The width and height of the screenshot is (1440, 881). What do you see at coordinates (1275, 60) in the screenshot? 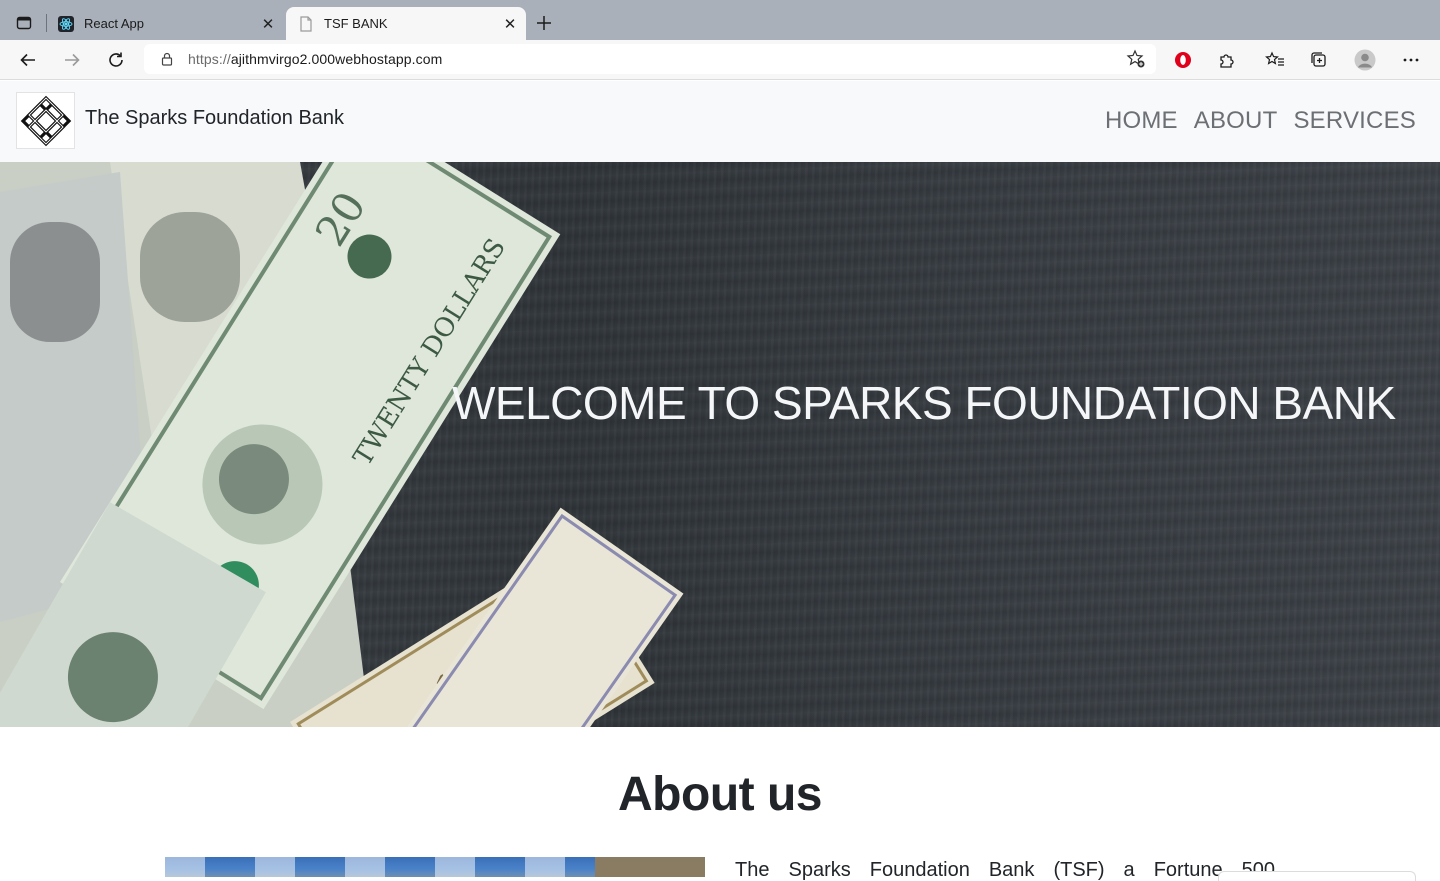
I see `favorites-icon` at bounding box center [1275, 60].